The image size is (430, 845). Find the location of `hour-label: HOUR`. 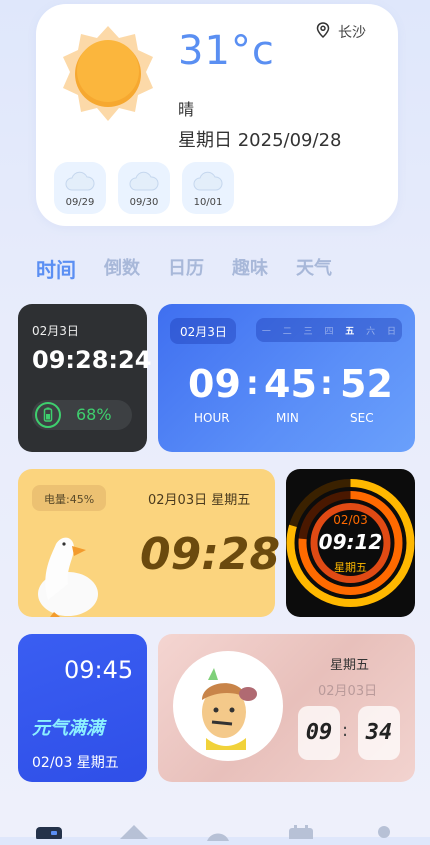

hour-label: HOUR is located at coordinates (212, 418).